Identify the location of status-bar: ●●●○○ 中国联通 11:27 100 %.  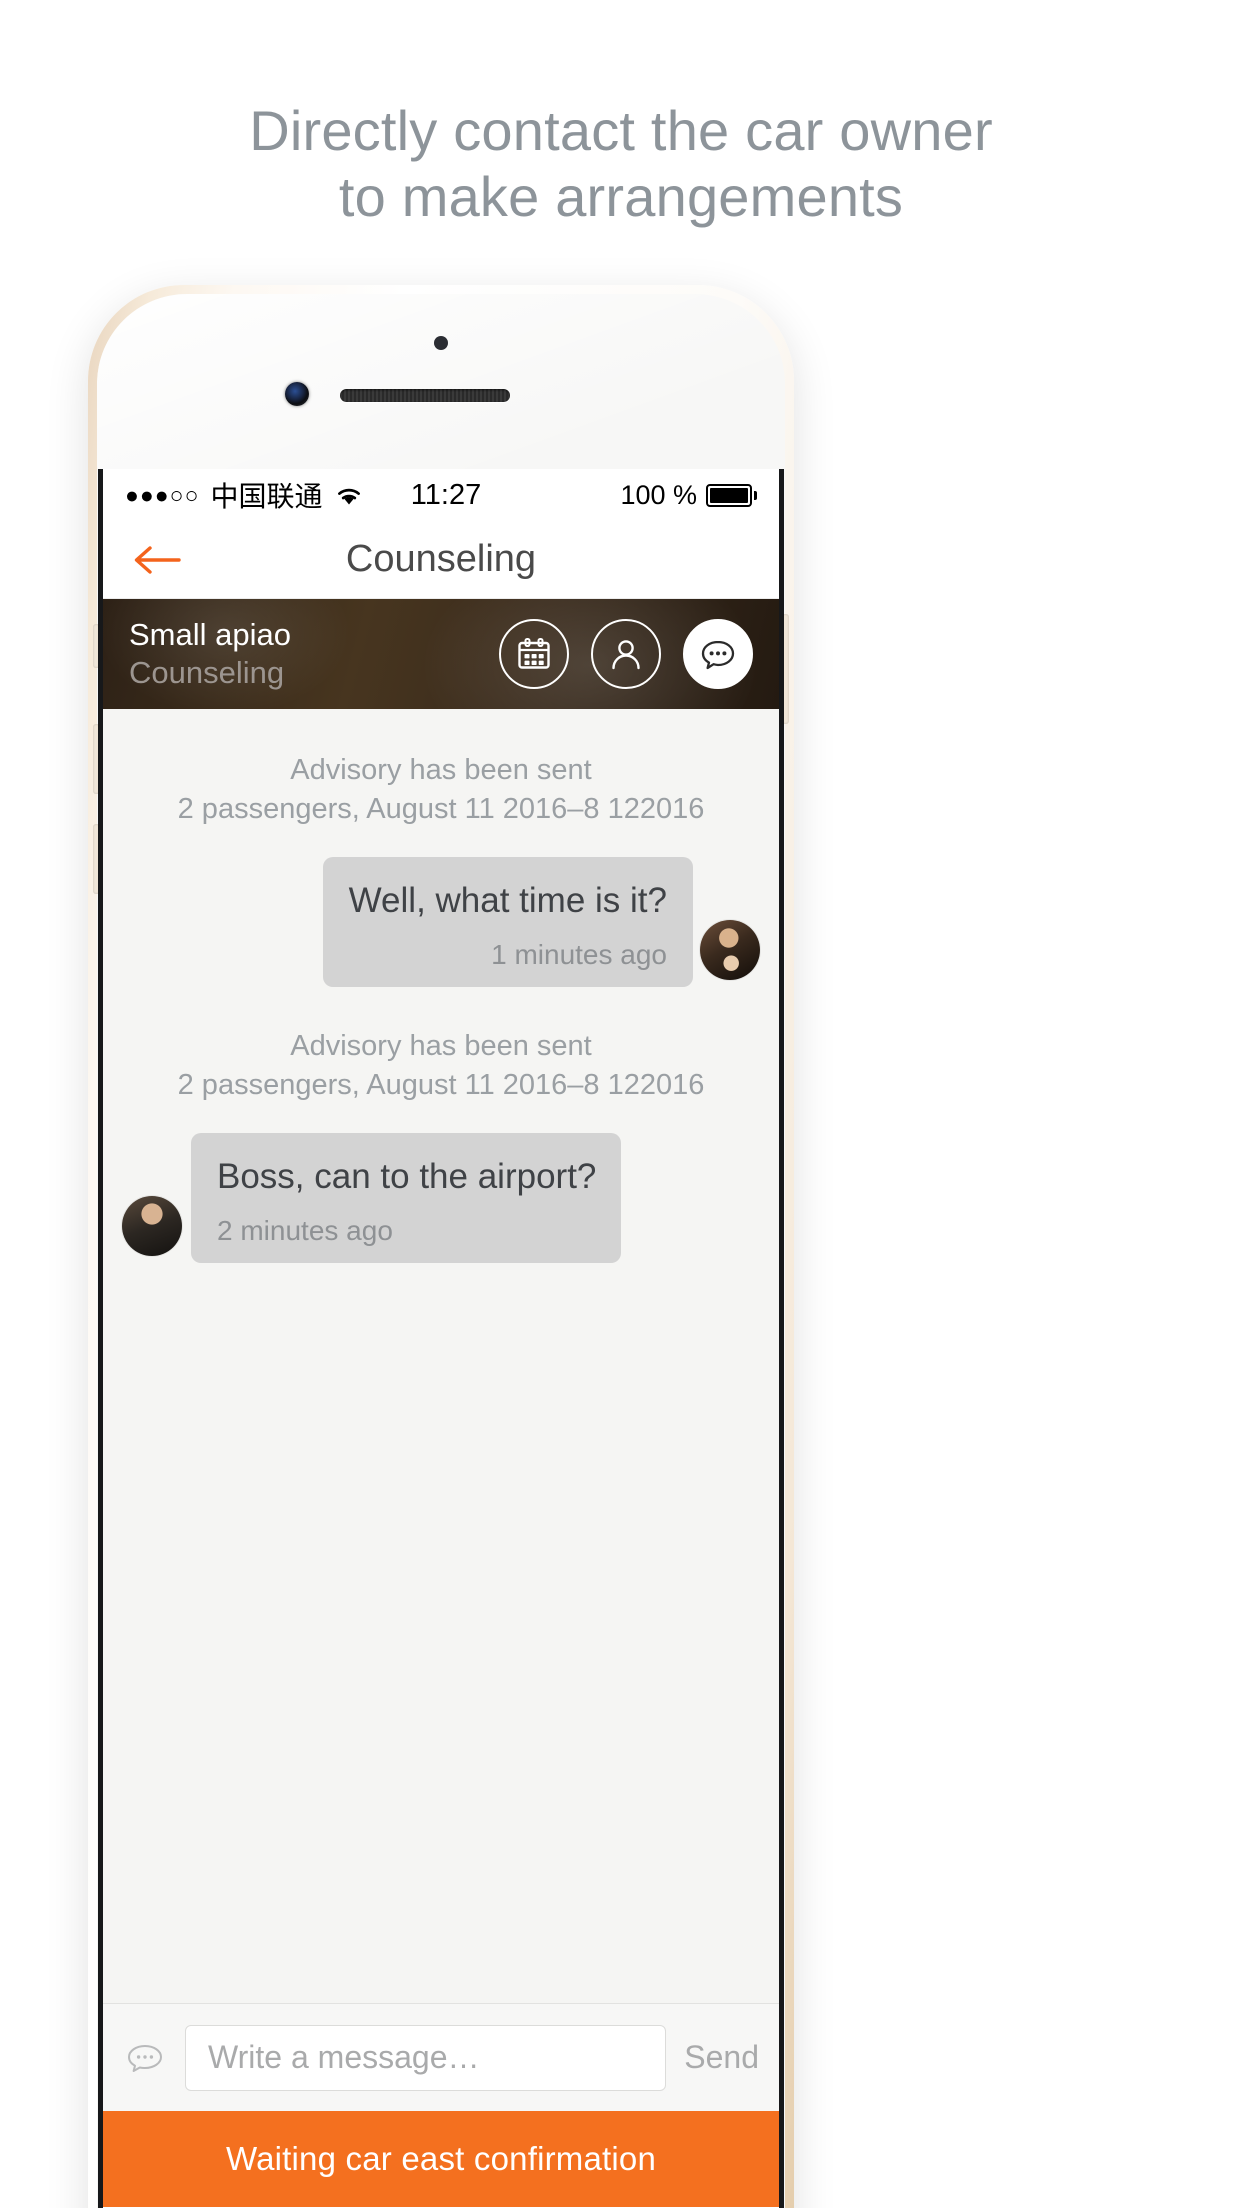
(441, 495).